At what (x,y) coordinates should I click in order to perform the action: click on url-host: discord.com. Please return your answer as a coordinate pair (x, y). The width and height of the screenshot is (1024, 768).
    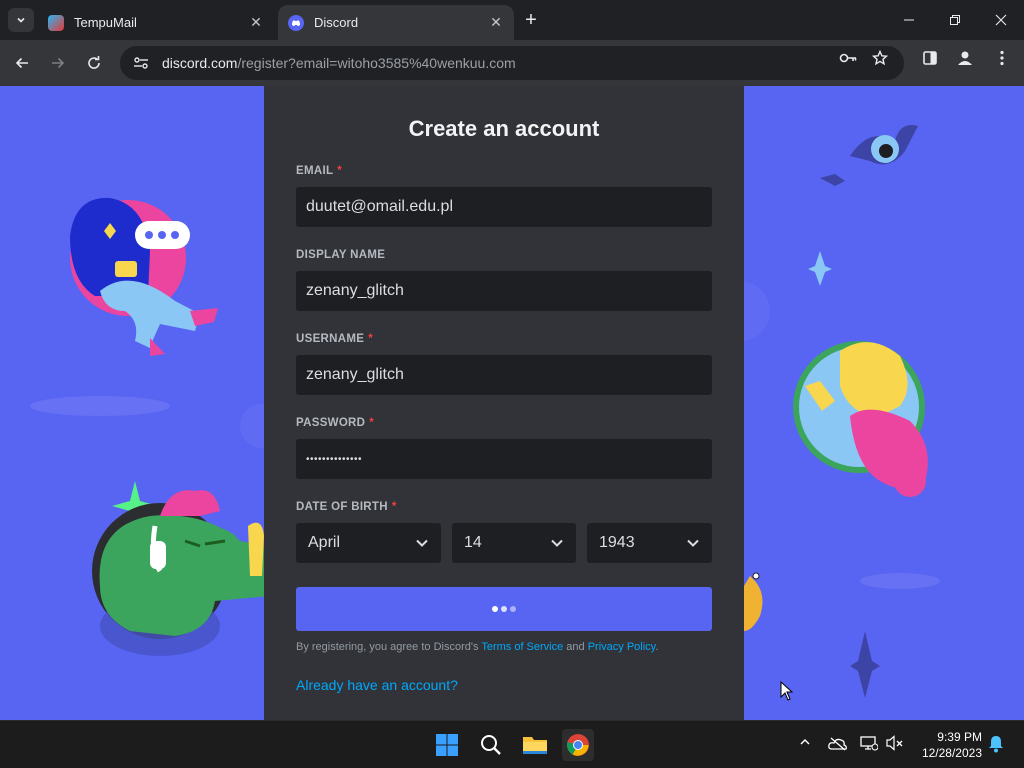
    Looking at the image, I should click on (200, 63).